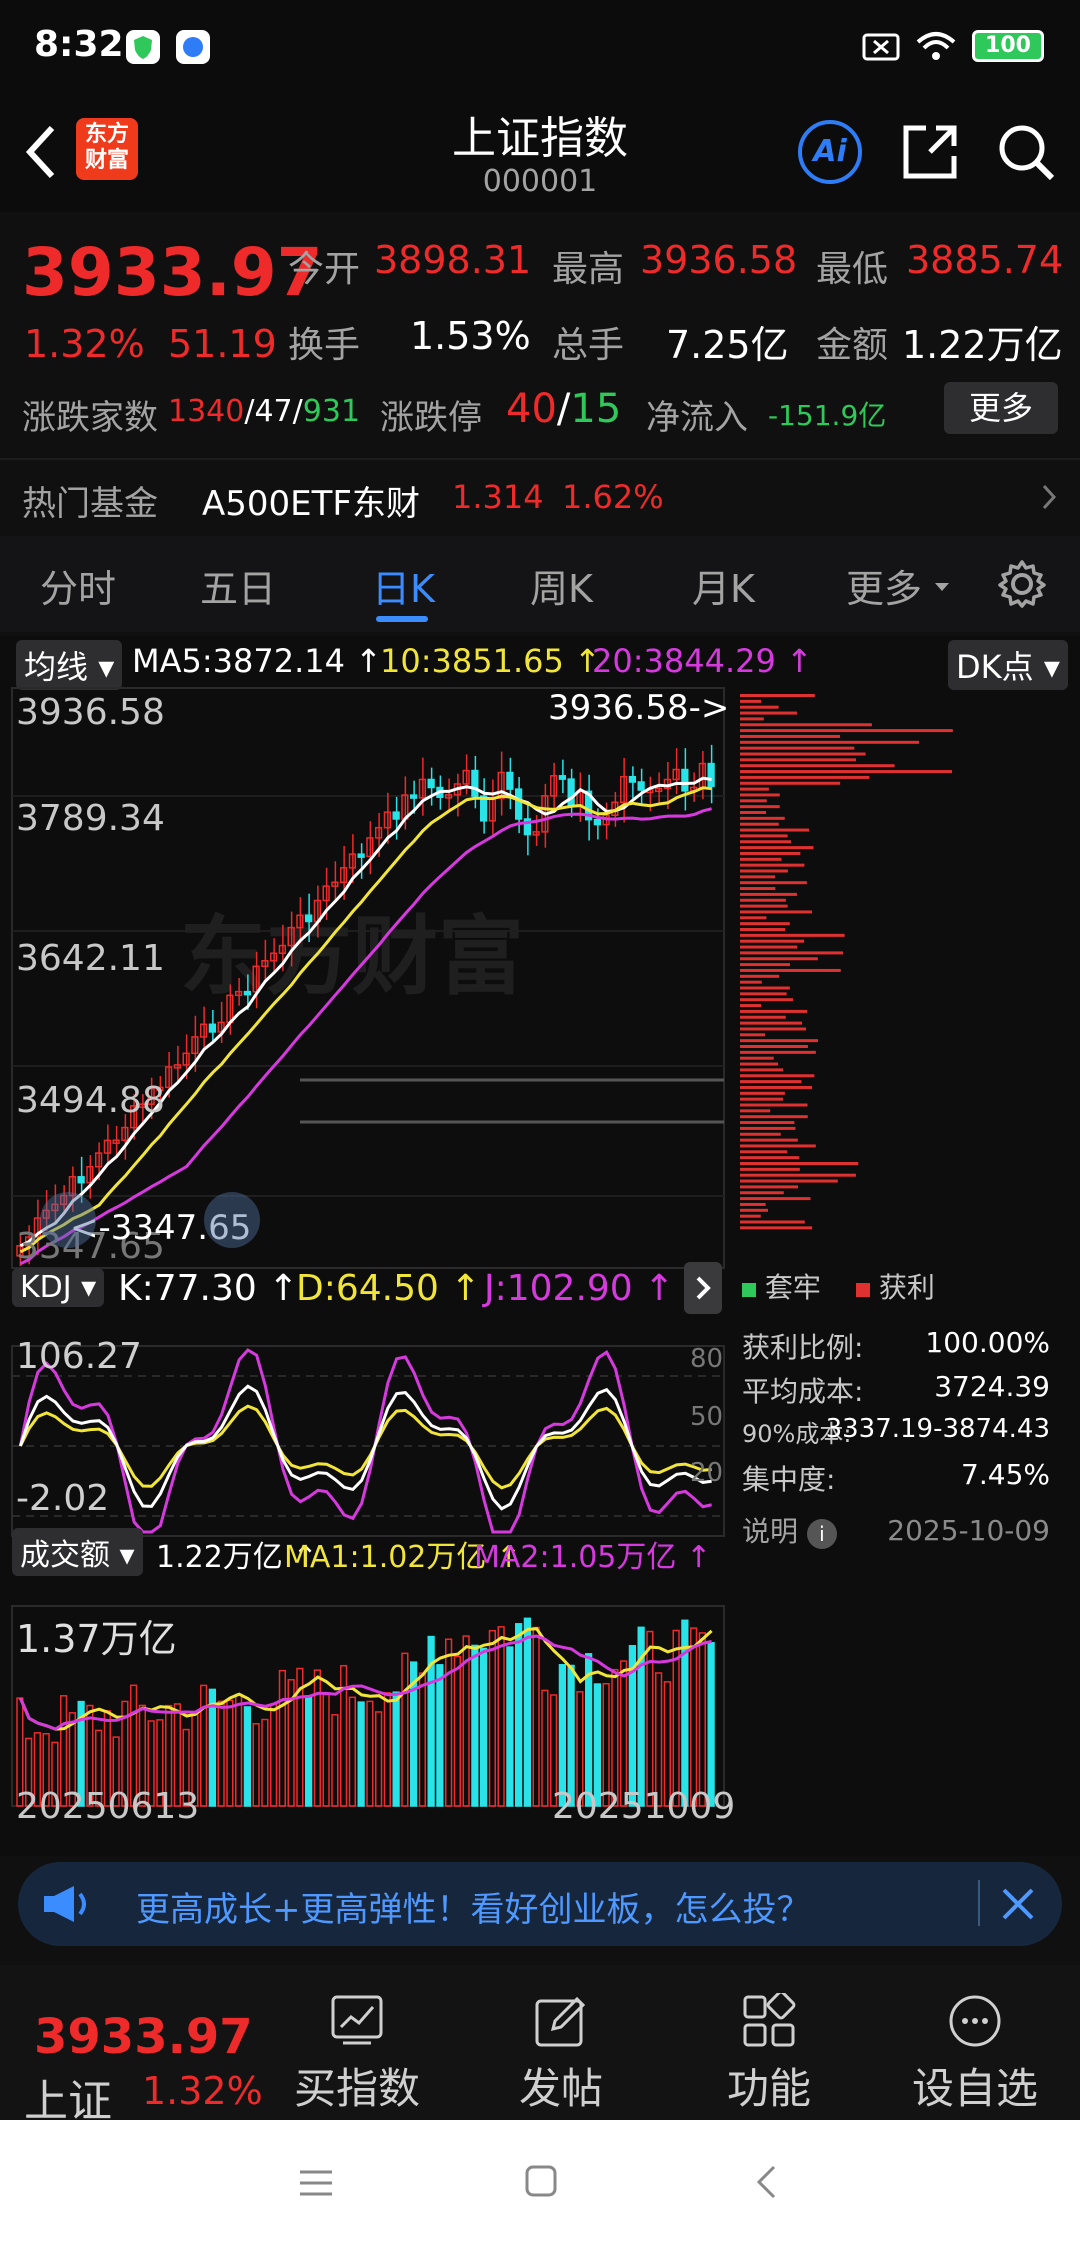  What do you see at coordinates (90, 958) in the screenshot?
I see `axis-label-3: 3642.11` at bounding box center [90, 958].